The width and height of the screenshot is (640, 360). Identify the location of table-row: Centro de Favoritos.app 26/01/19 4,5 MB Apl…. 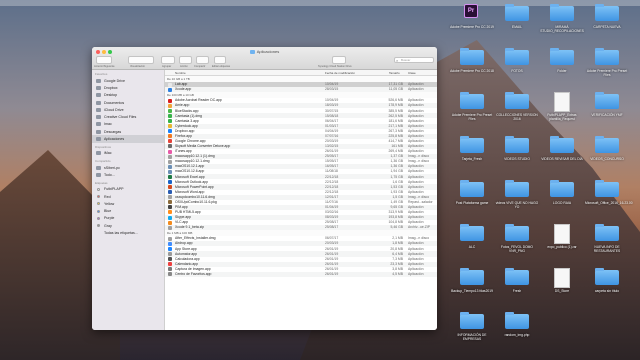
(301, 274).